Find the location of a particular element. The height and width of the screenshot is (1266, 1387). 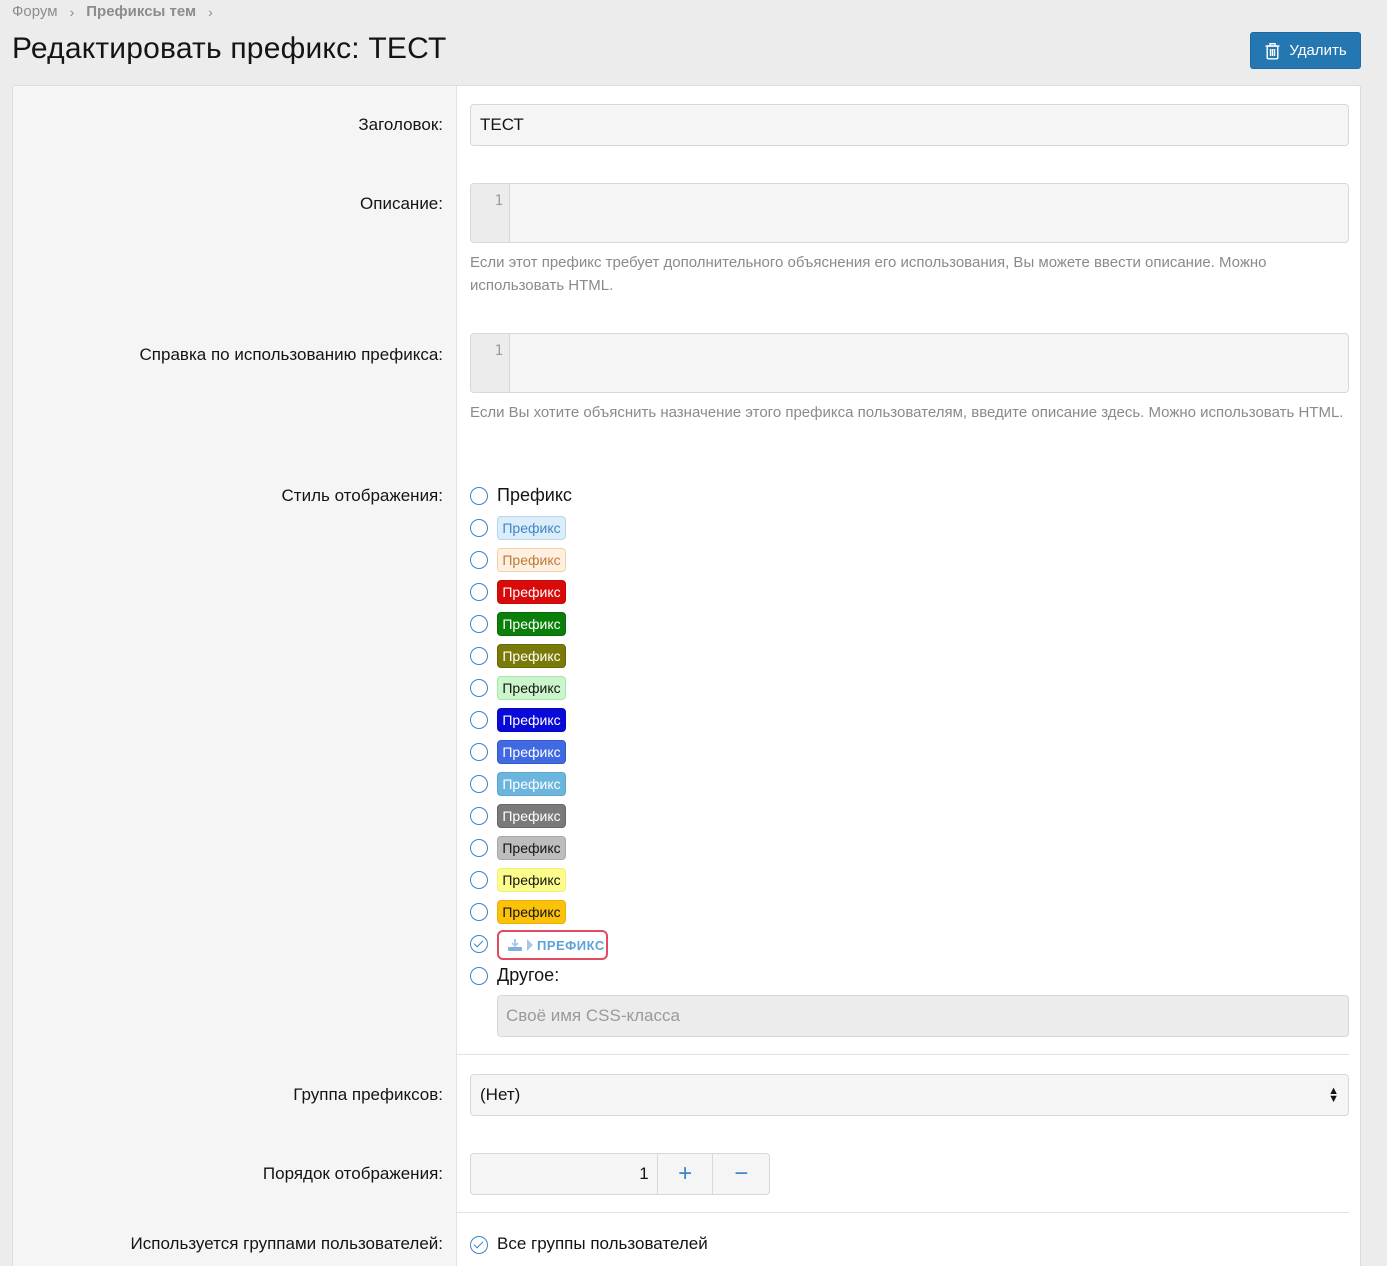

description-editor: 1 is located at coordinates (909, 213).